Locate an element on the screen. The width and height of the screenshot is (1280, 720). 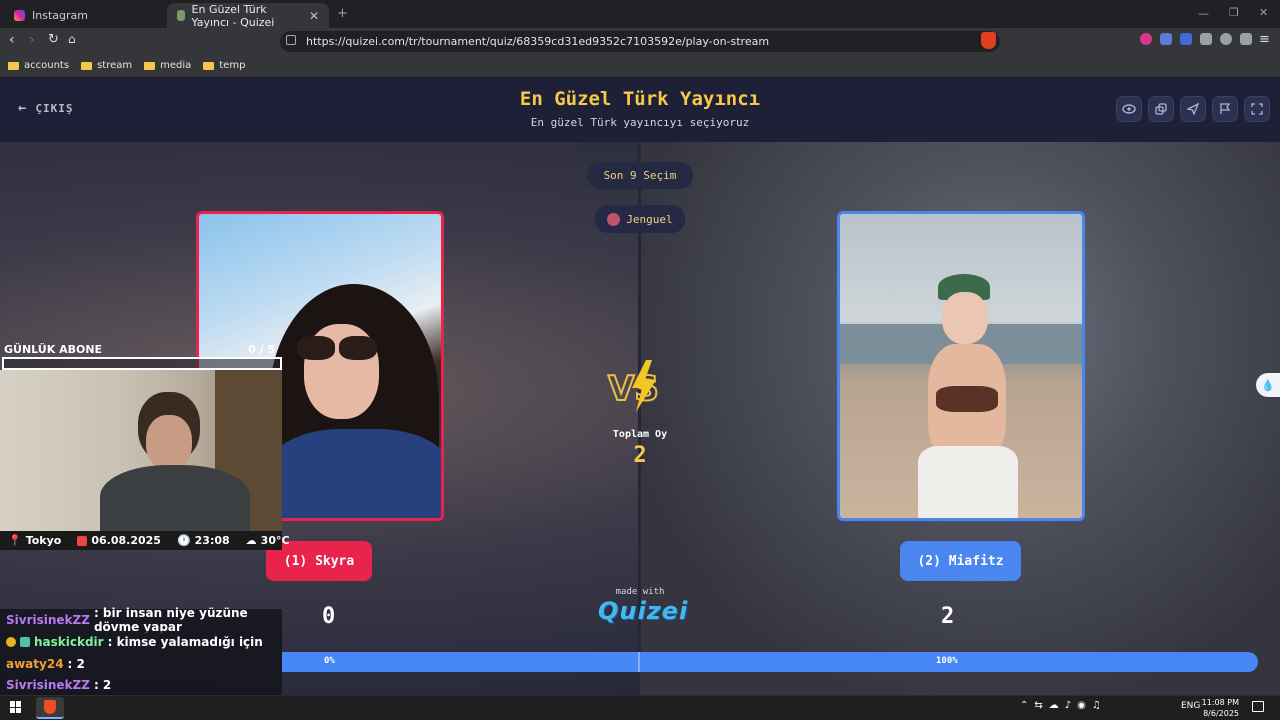
fullscreen-icon is located at coordinates (1257, 109).